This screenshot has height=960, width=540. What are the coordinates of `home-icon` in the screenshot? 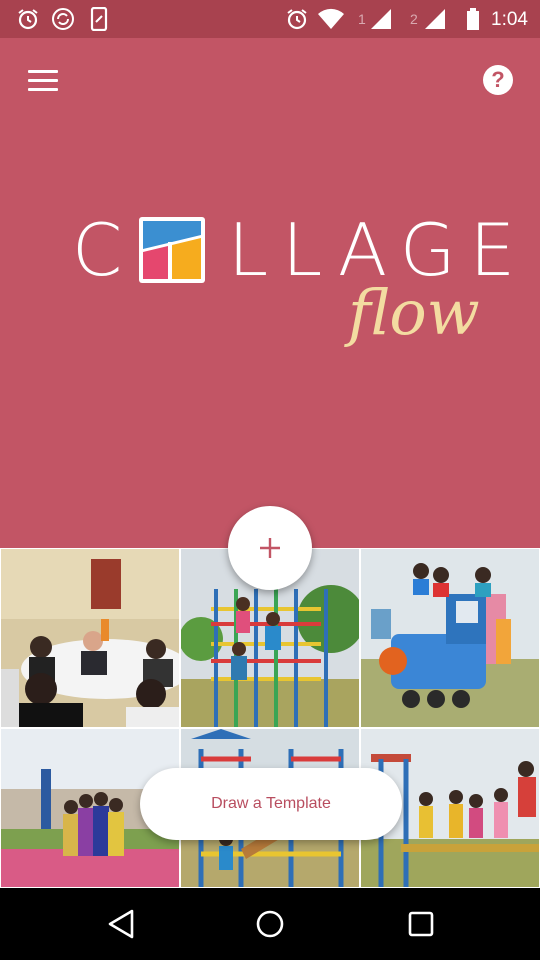 It's located at (270, 924).